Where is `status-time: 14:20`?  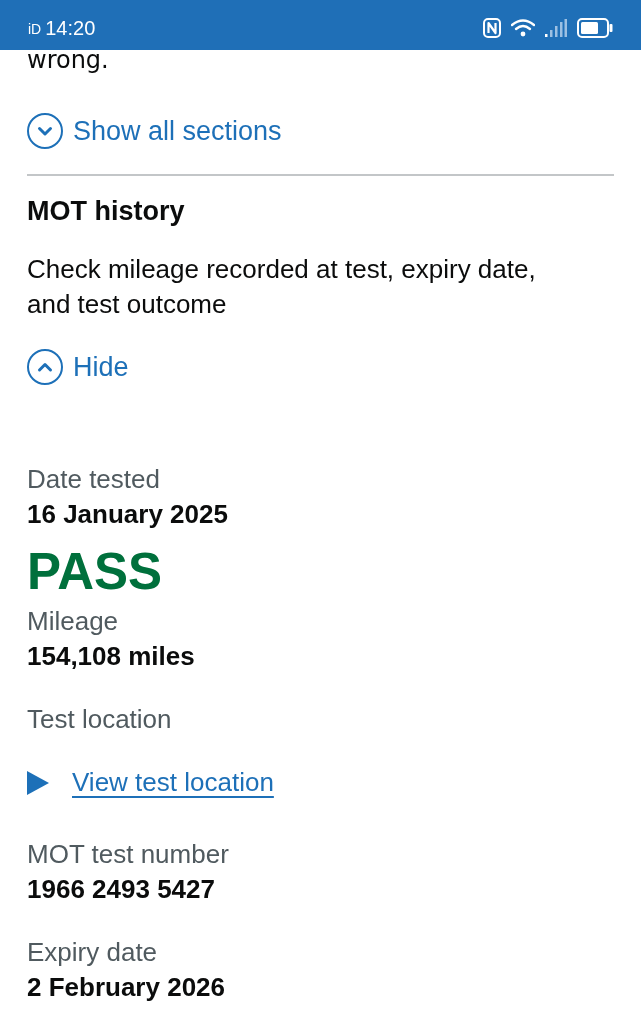
status-time: 14:20 is located at coordinates (70, 28).